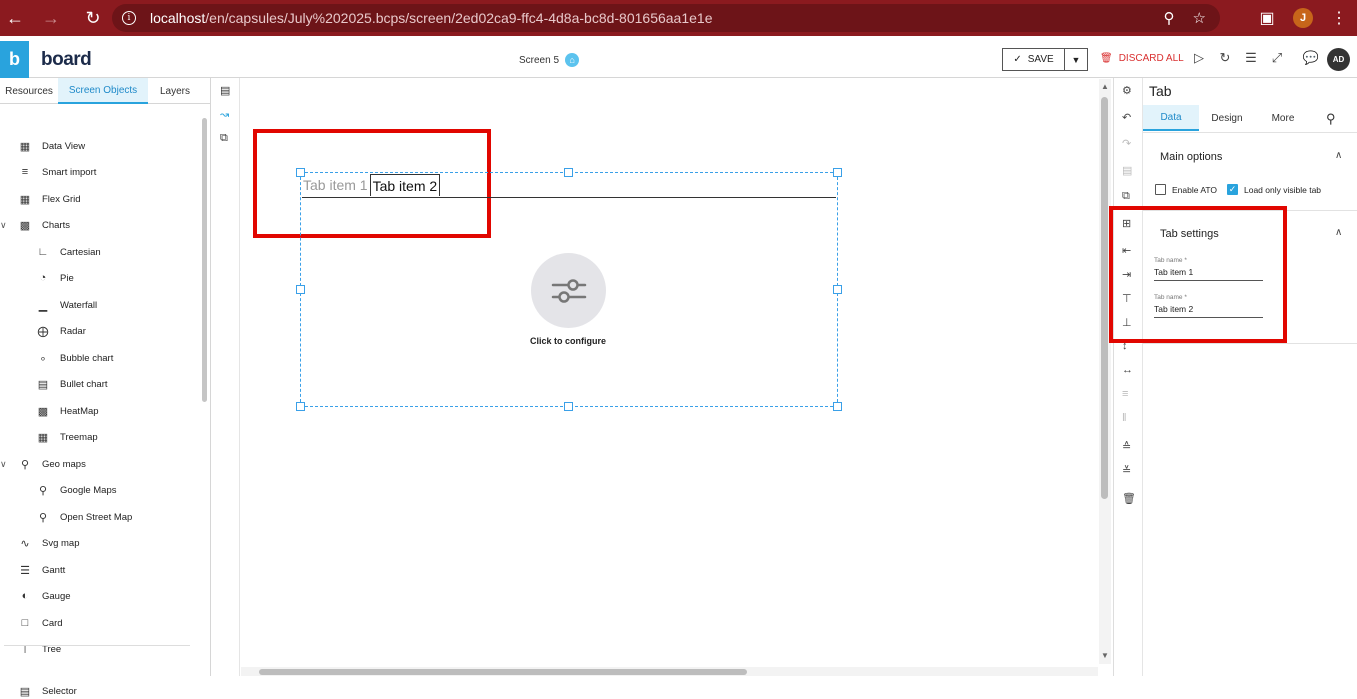 The width and height of the screenshot is (1357, 699). I want to click on url-host: localhost, so click(178, 18).